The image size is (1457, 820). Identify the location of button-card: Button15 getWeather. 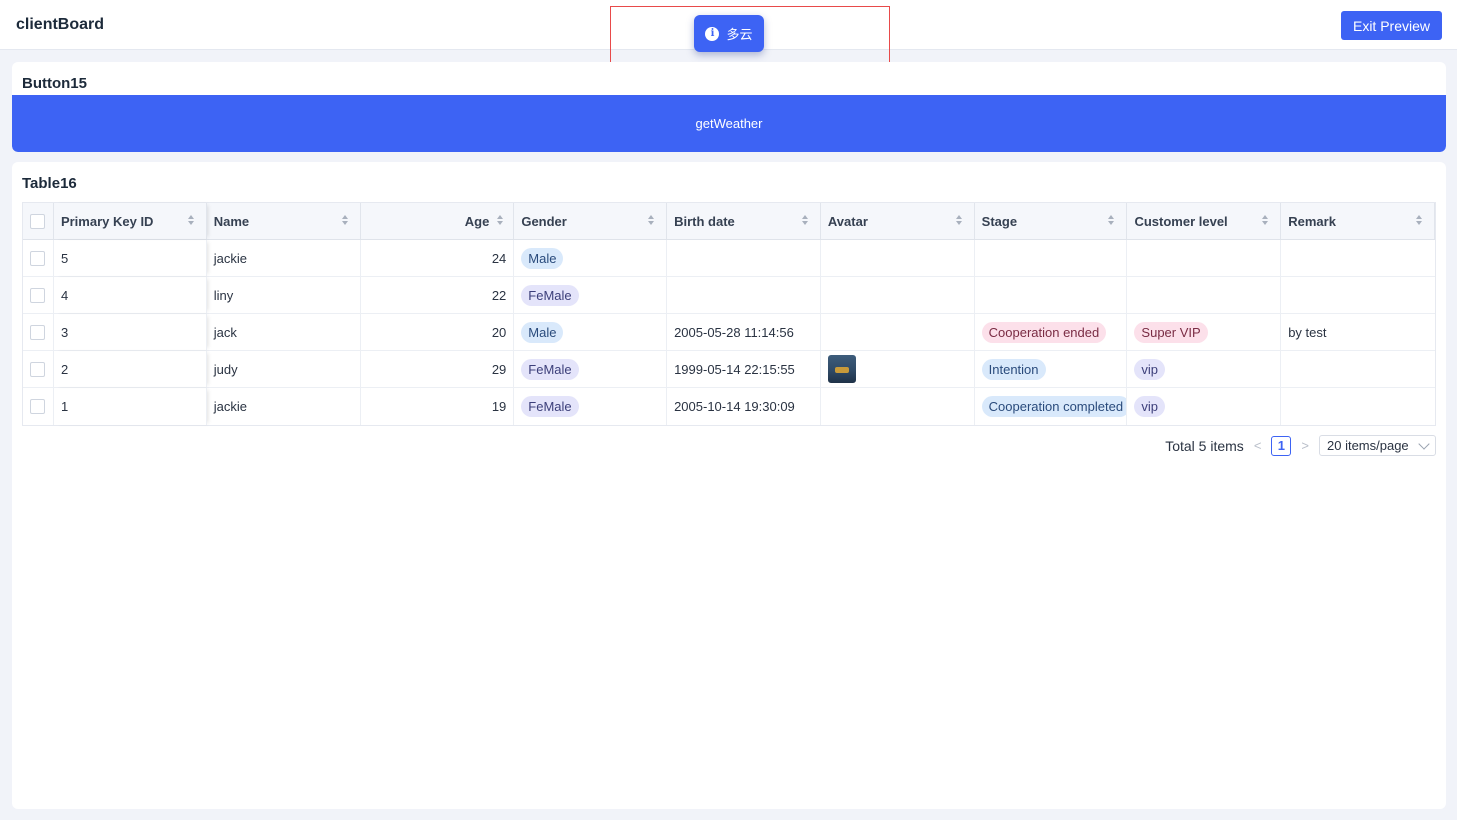
(729, 107).